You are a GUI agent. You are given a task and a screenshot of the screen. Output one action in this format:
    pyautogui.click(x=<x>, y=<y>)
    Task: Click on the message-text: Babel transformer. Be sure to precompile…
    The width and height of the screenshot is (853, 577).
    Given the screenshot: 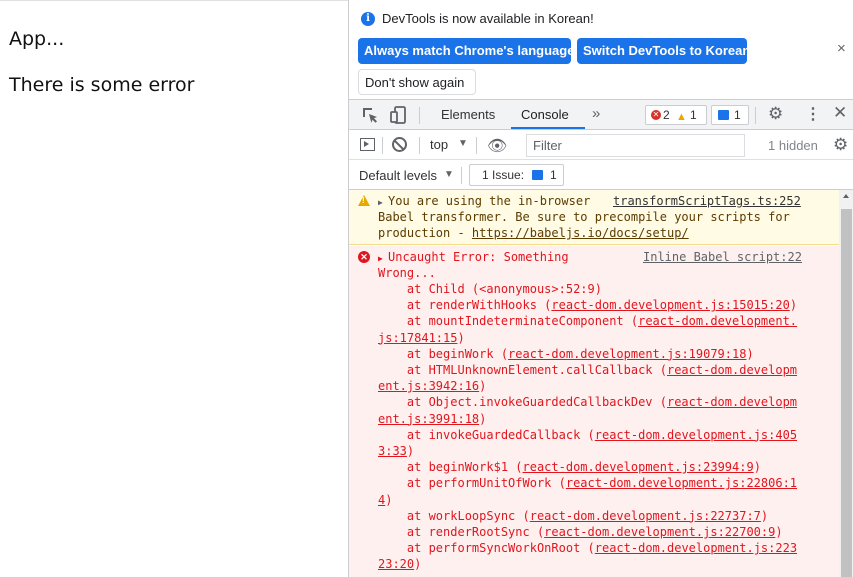 What is the action you would take?
    pyautogui.click(x=584, y=217)
    